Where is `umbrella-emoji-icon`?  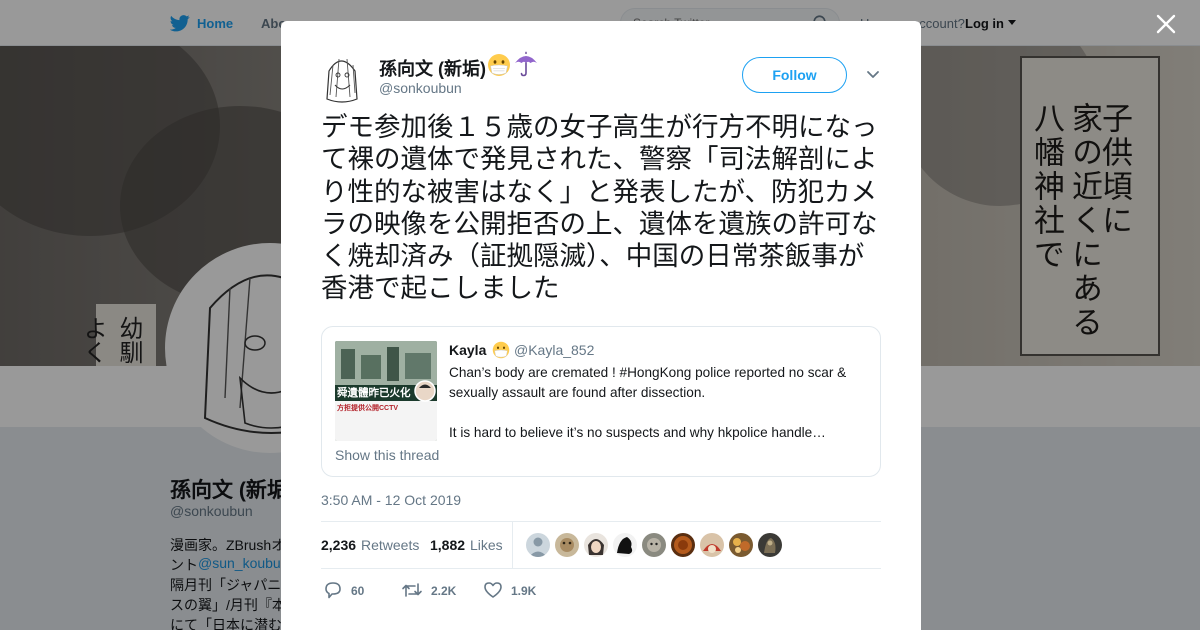 umbrella-emoji-icon is located at coordinates (526, 64).